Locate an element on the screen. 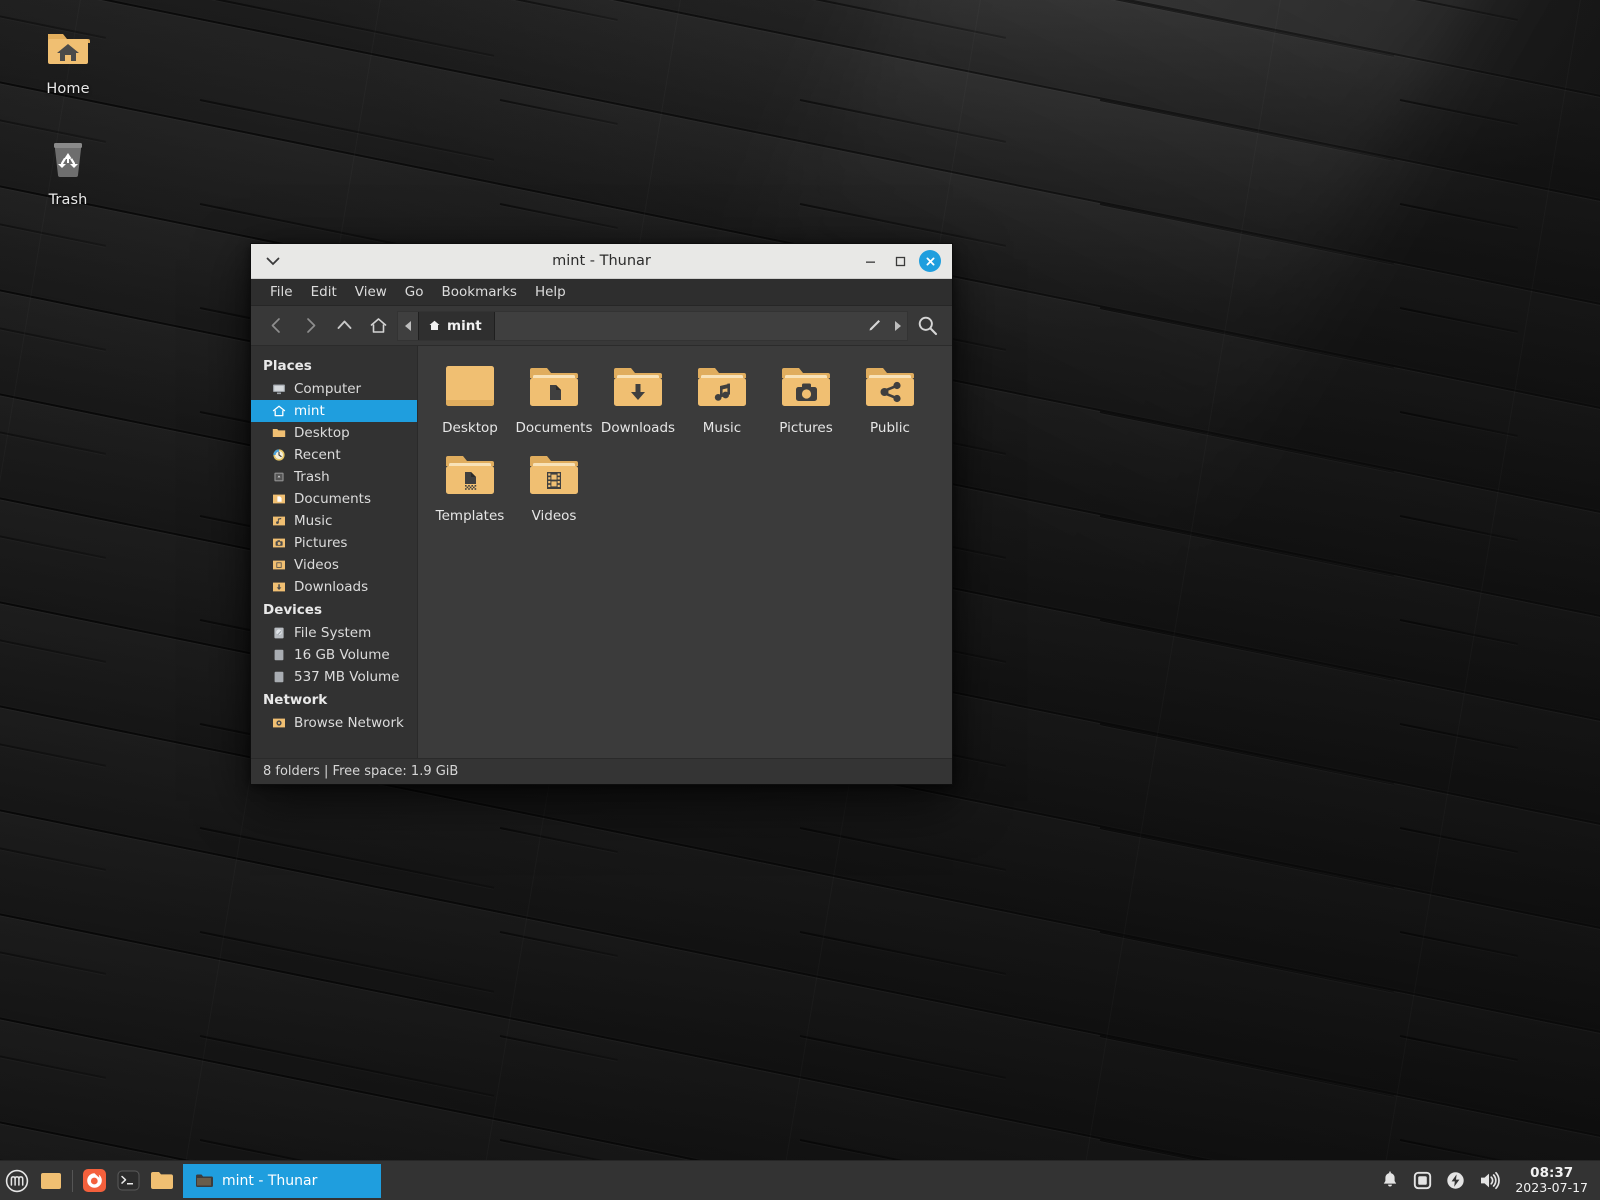 This screenshot has height=1200, width=1600. menu-go: Go is located at coordinates (414, 292).